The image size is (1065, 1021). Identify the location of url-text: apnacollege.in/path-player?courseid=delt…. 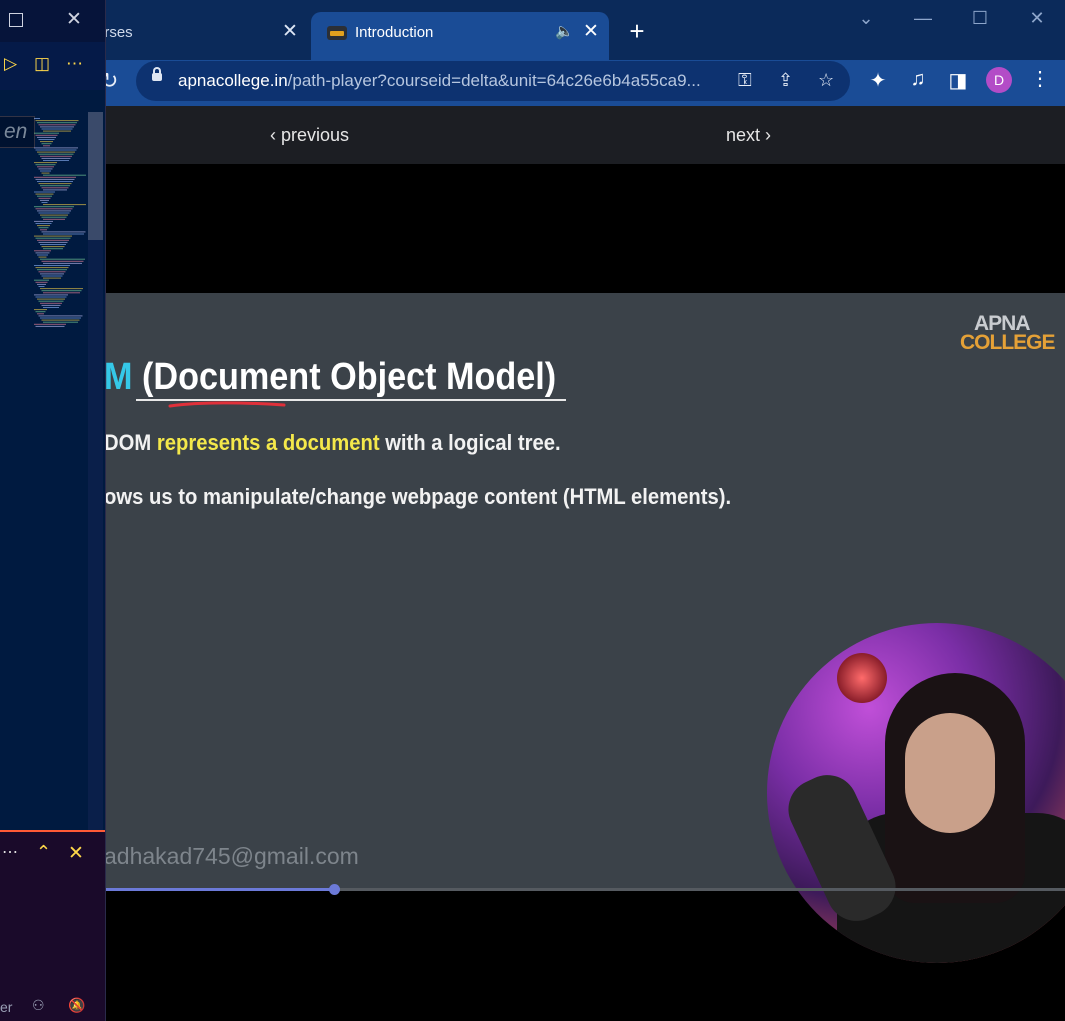
(439, 81).